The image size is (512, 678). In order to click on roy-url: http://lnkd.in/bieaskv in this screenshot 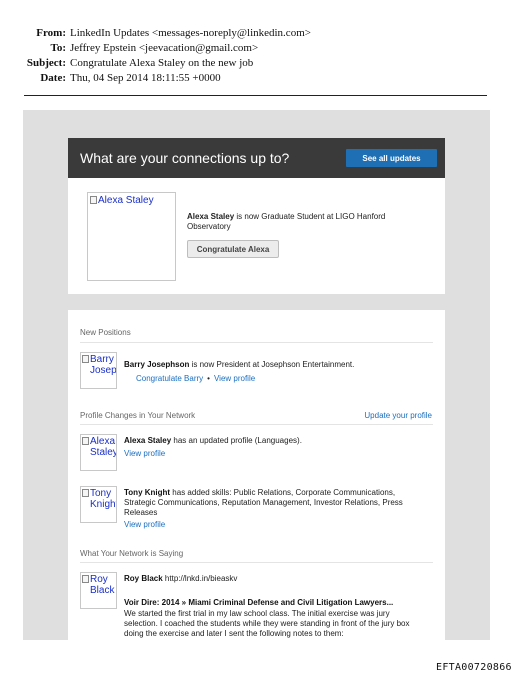, I will do `click(201, 578)`.